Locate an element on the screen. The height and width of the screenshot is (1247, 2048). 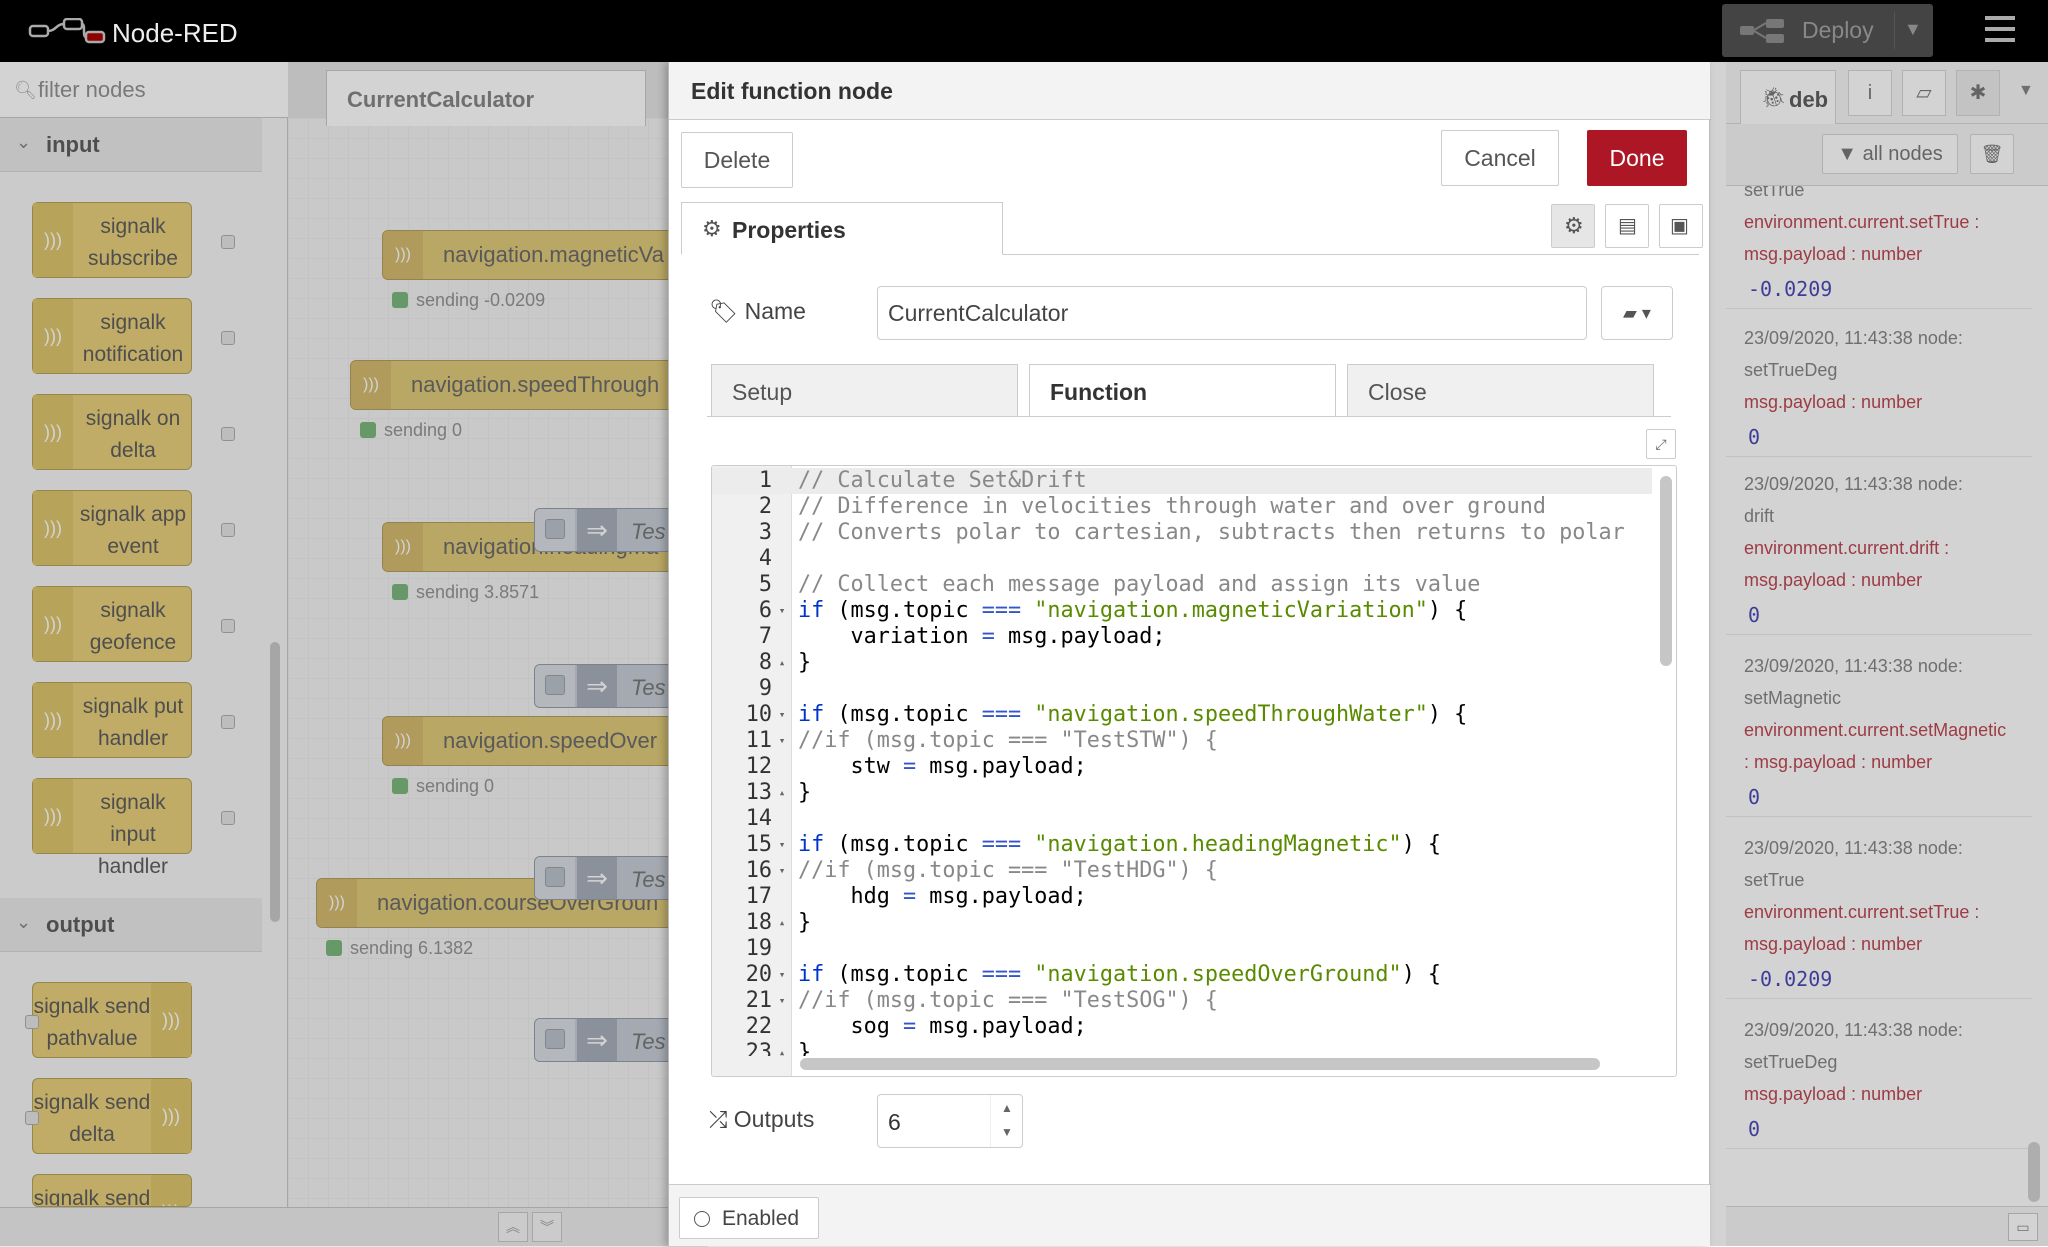
expand-icon: ⤢ is located at coordinates (1661, 444).